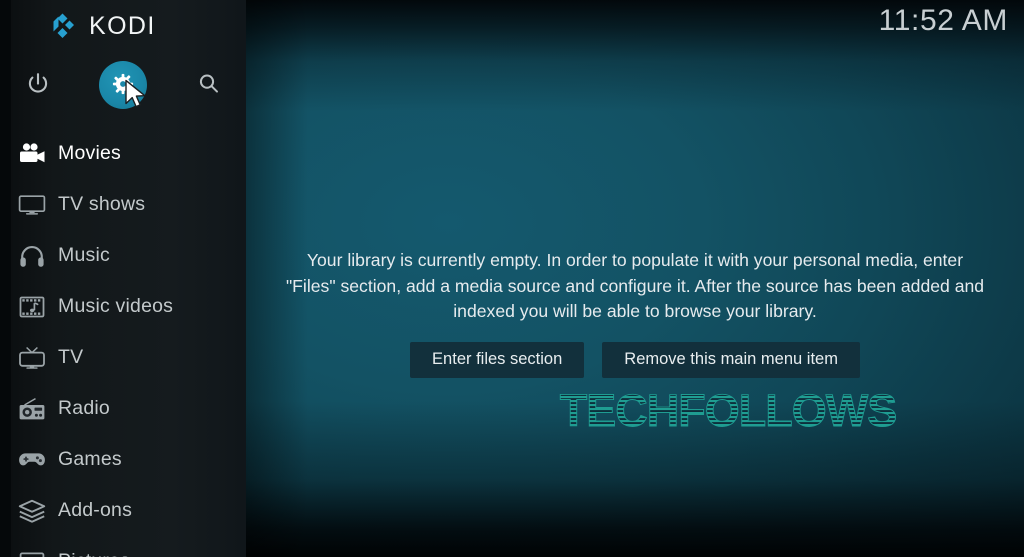  I want to click on watermark-text: TECHFOLLOWS, so click(728, 412).